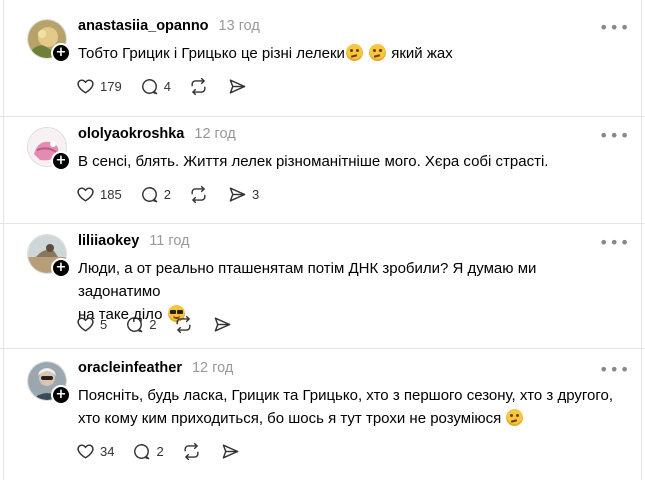  I want to click on like-button: 179, so click(99, 86).